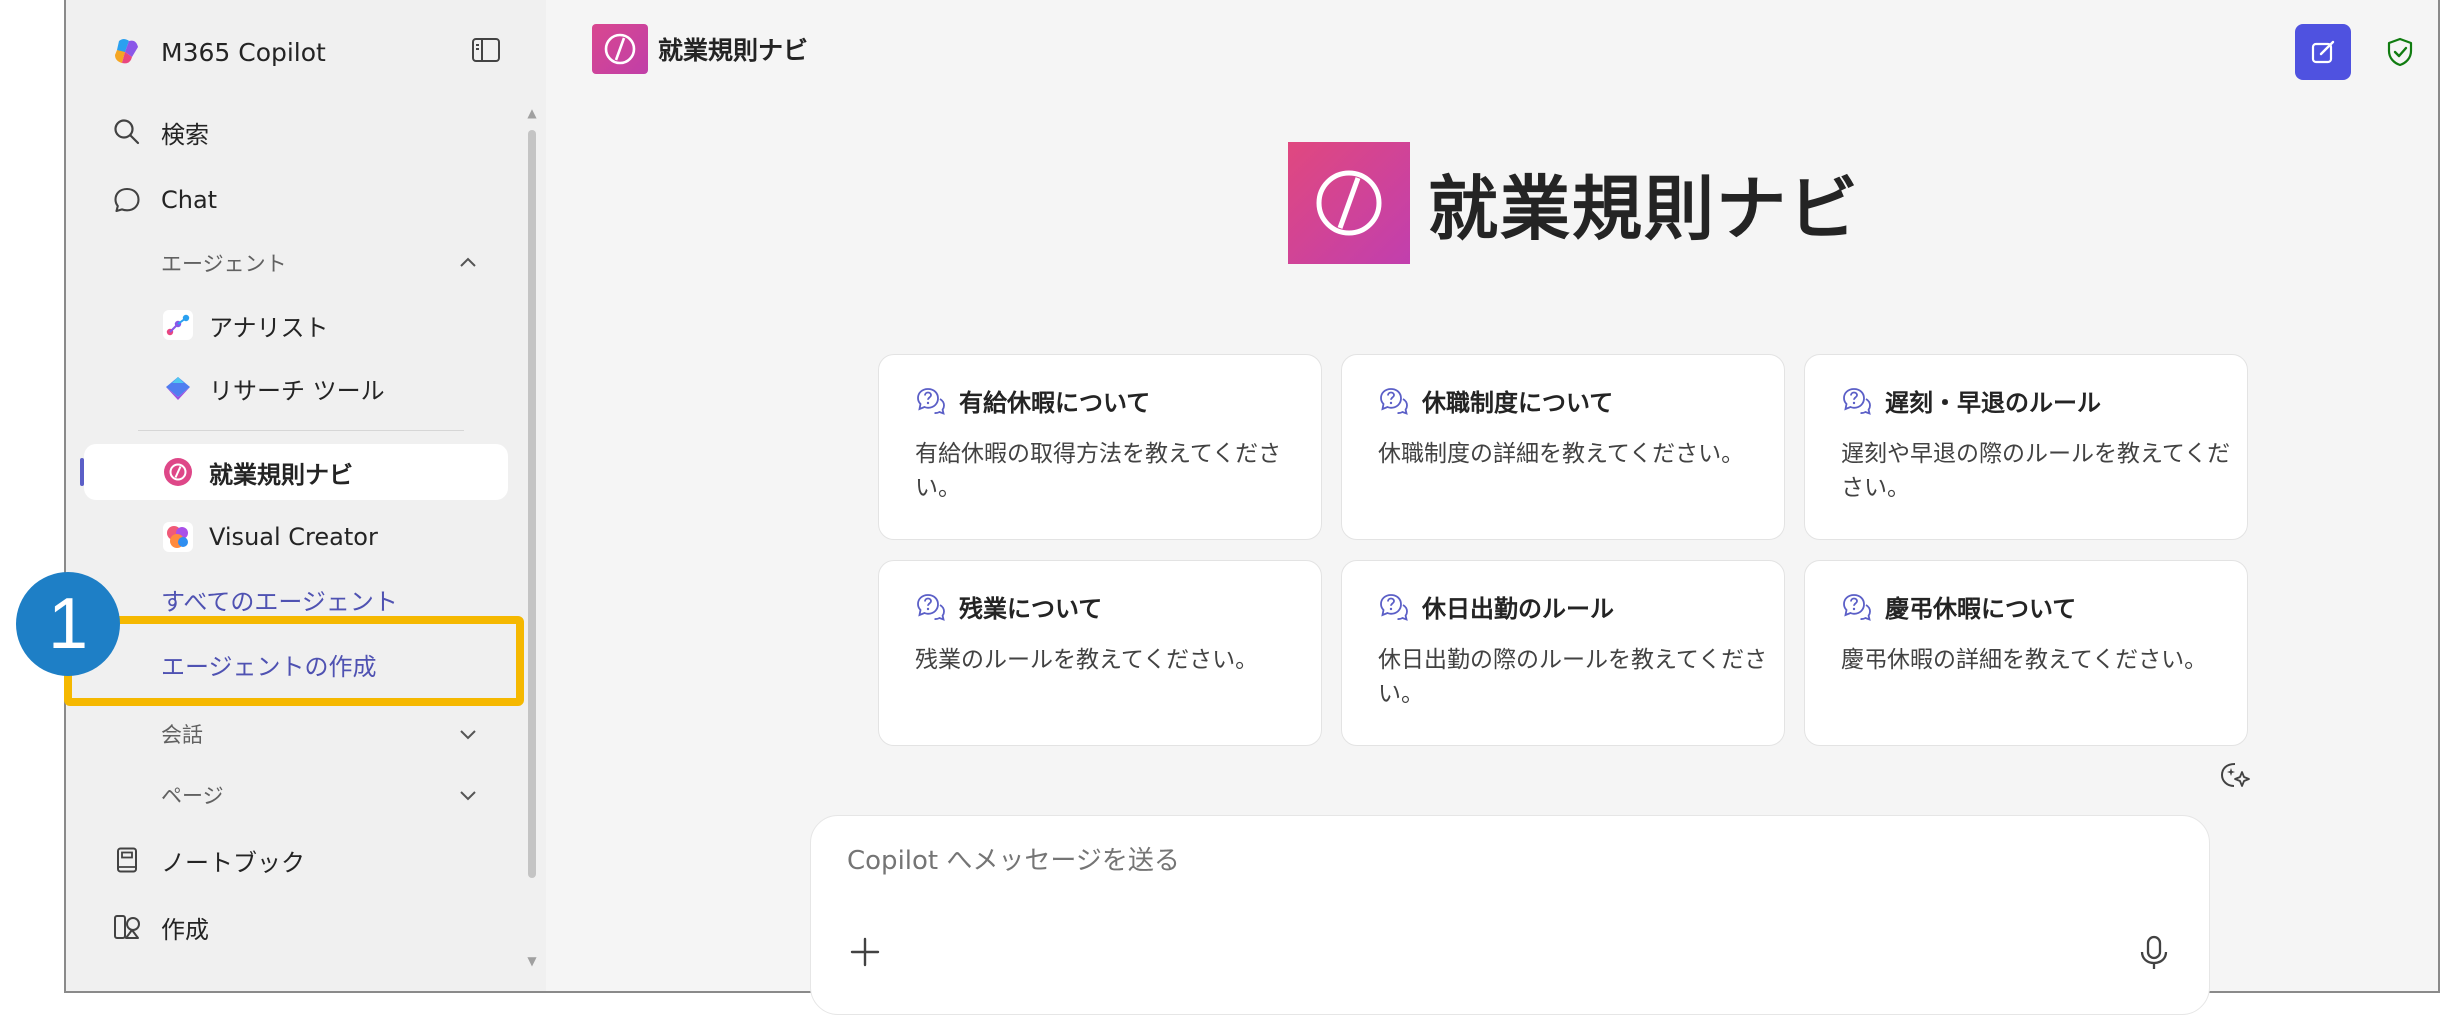 This screenshot has height=1015, width=2442. What do you see at coordinates (486, 50) in the screenshot?
I see `sidebar-toggle-icon` at bounding box center [486, 50].